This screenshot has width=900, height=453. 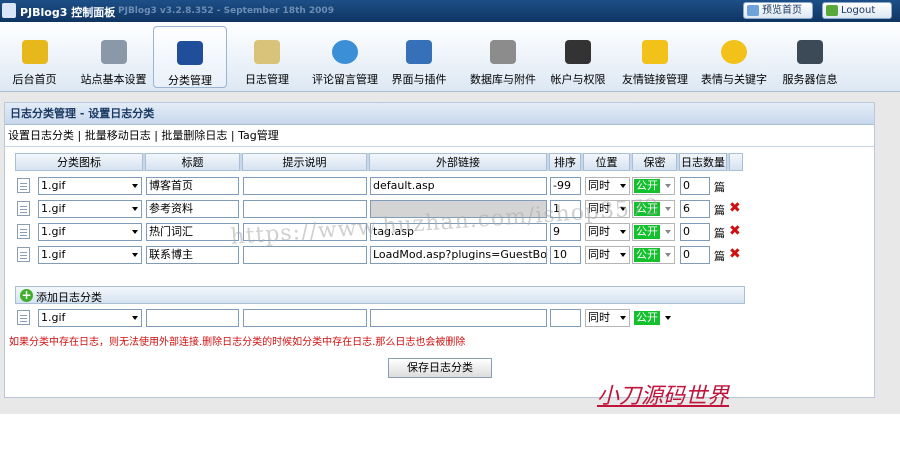 I want to click on toolbar-item-label: 分类管理, so click(x=190, y=80).